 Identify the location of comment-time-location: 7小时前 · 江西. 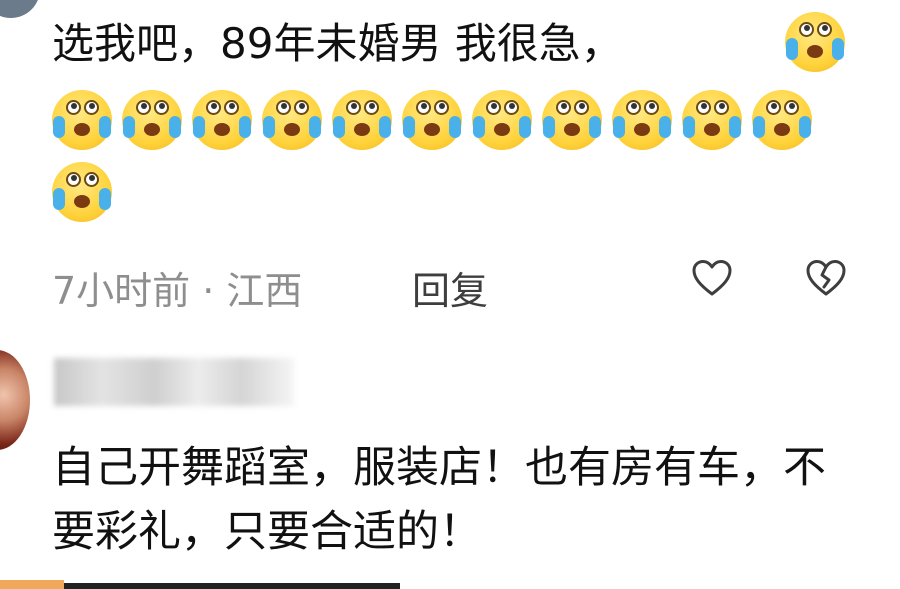
(177, 291).